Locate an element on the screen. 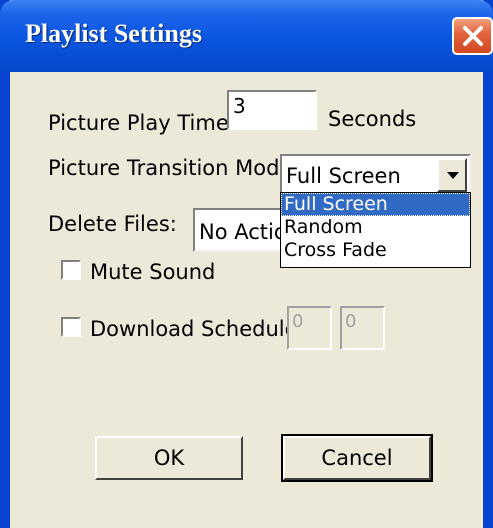 The height and width of the screenshot is (528, 493). delete-files-value: No Action is located at coordinates (246, 232).